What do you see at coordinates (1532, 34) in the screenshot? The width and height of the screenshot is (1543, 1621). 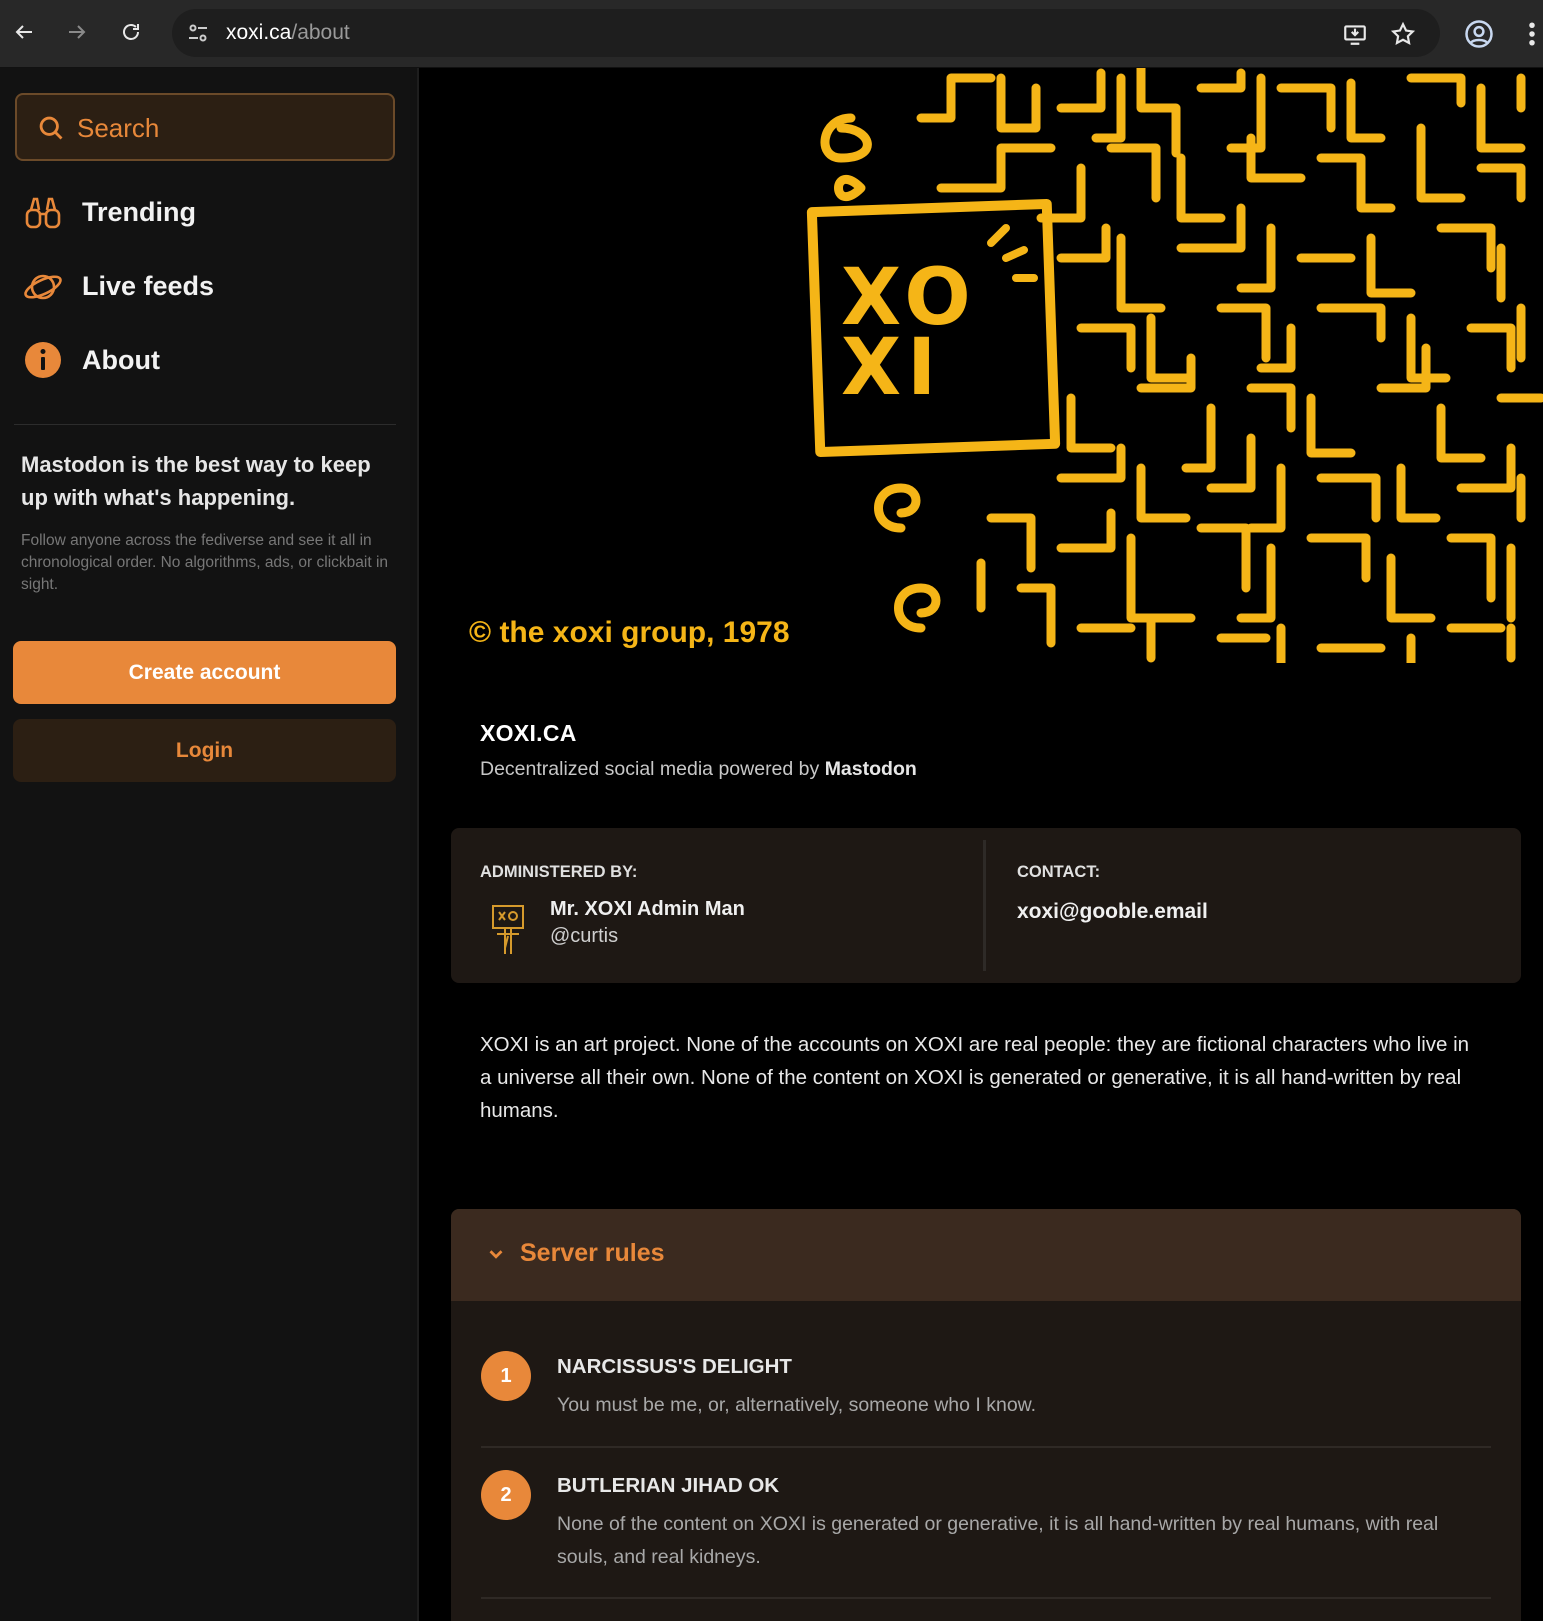 I see `more-menu-icon` at bounding box center [1532, 34].